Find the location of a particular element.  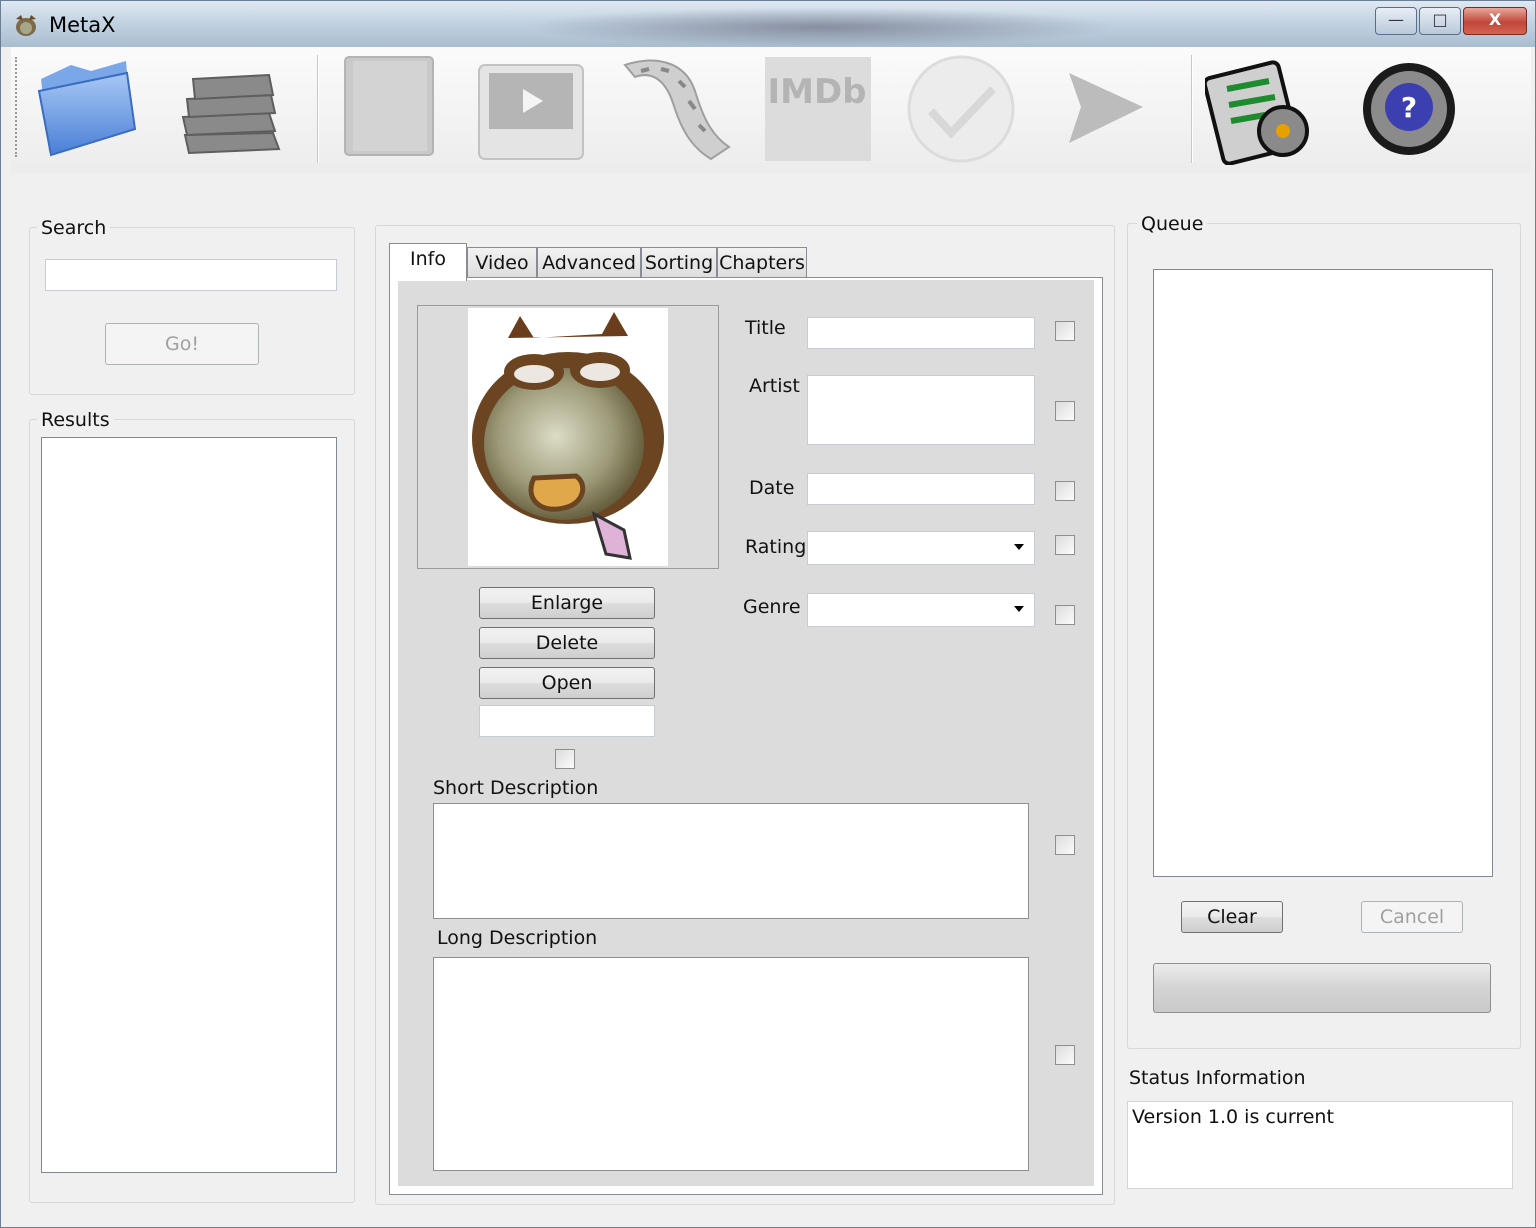

artwork-image is located at coordinates (568, 436).